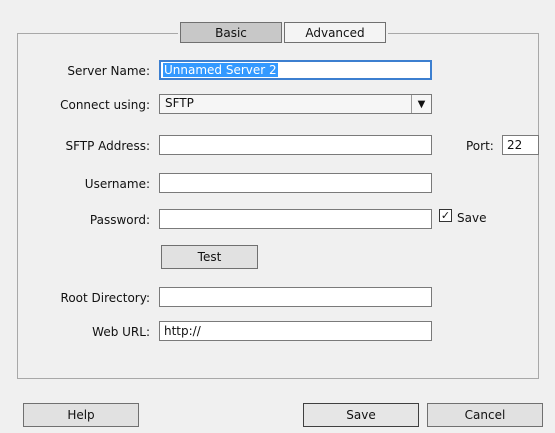 The height and width of the screenshot is (433, 555). What do you see at coordinates (295, 183) in the screenshot?
I see `username-input` at bounding box center [295, 183].